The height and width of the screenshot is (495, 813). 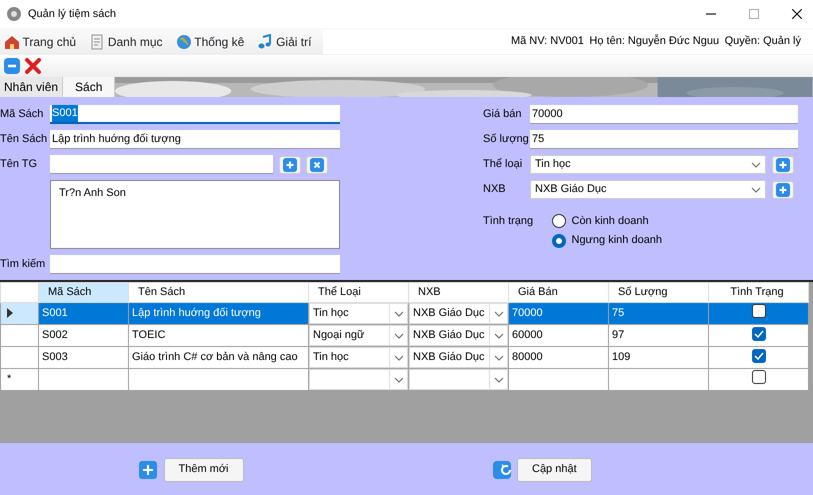 What do you see at coordinates (506, 140) in the screenshot?
I see `field-label: Số lượng` at bounding box center [506, 140].